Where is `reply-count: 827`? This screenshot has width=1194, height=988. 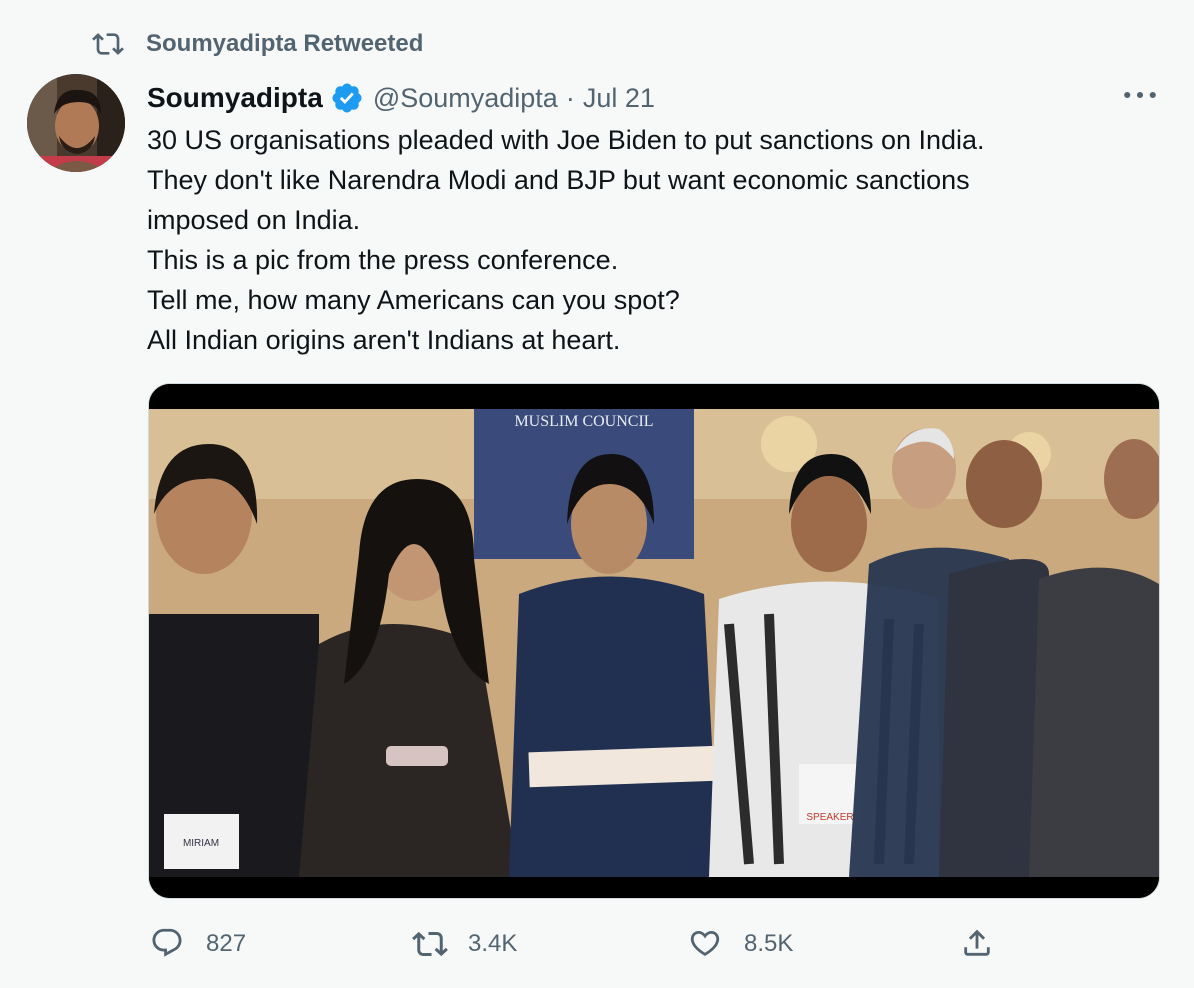 reply-count: 827 is located at coordinates (226, 943).